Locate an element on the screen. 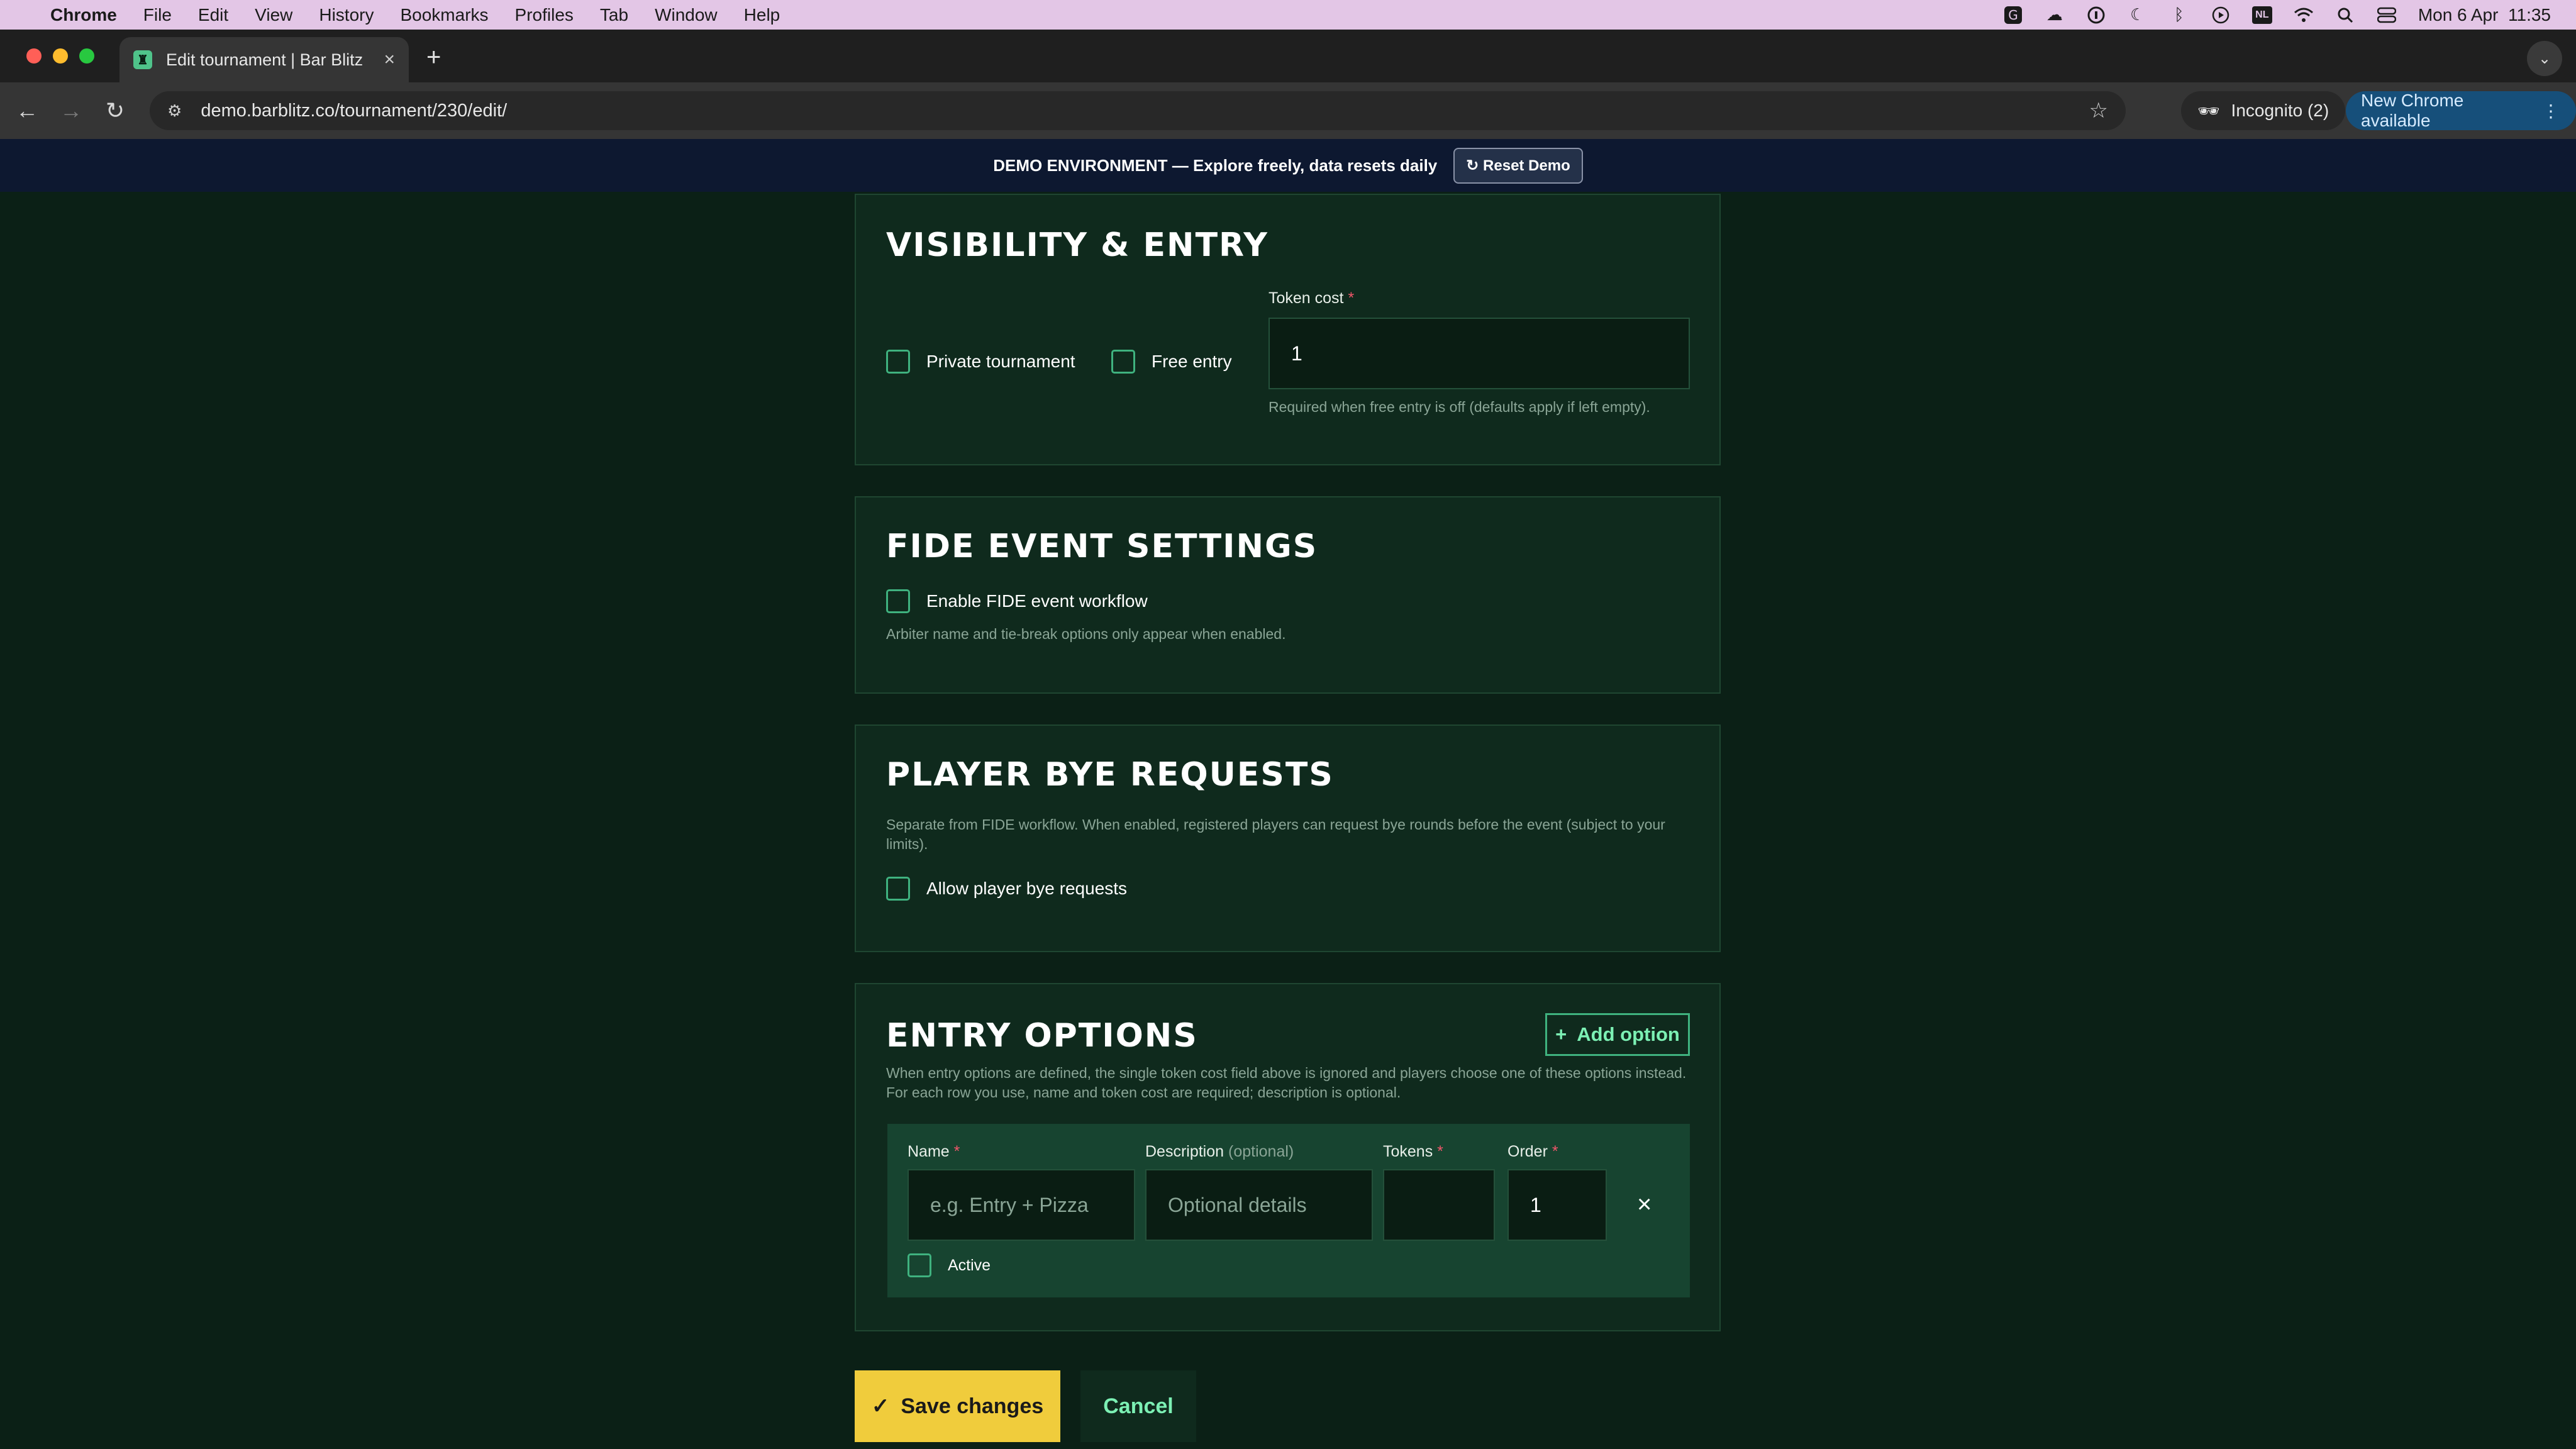 Image resolution: width=2576 pixels, height=1449 pixels. nl-icon: NL is located at coordinates (2261, 15).